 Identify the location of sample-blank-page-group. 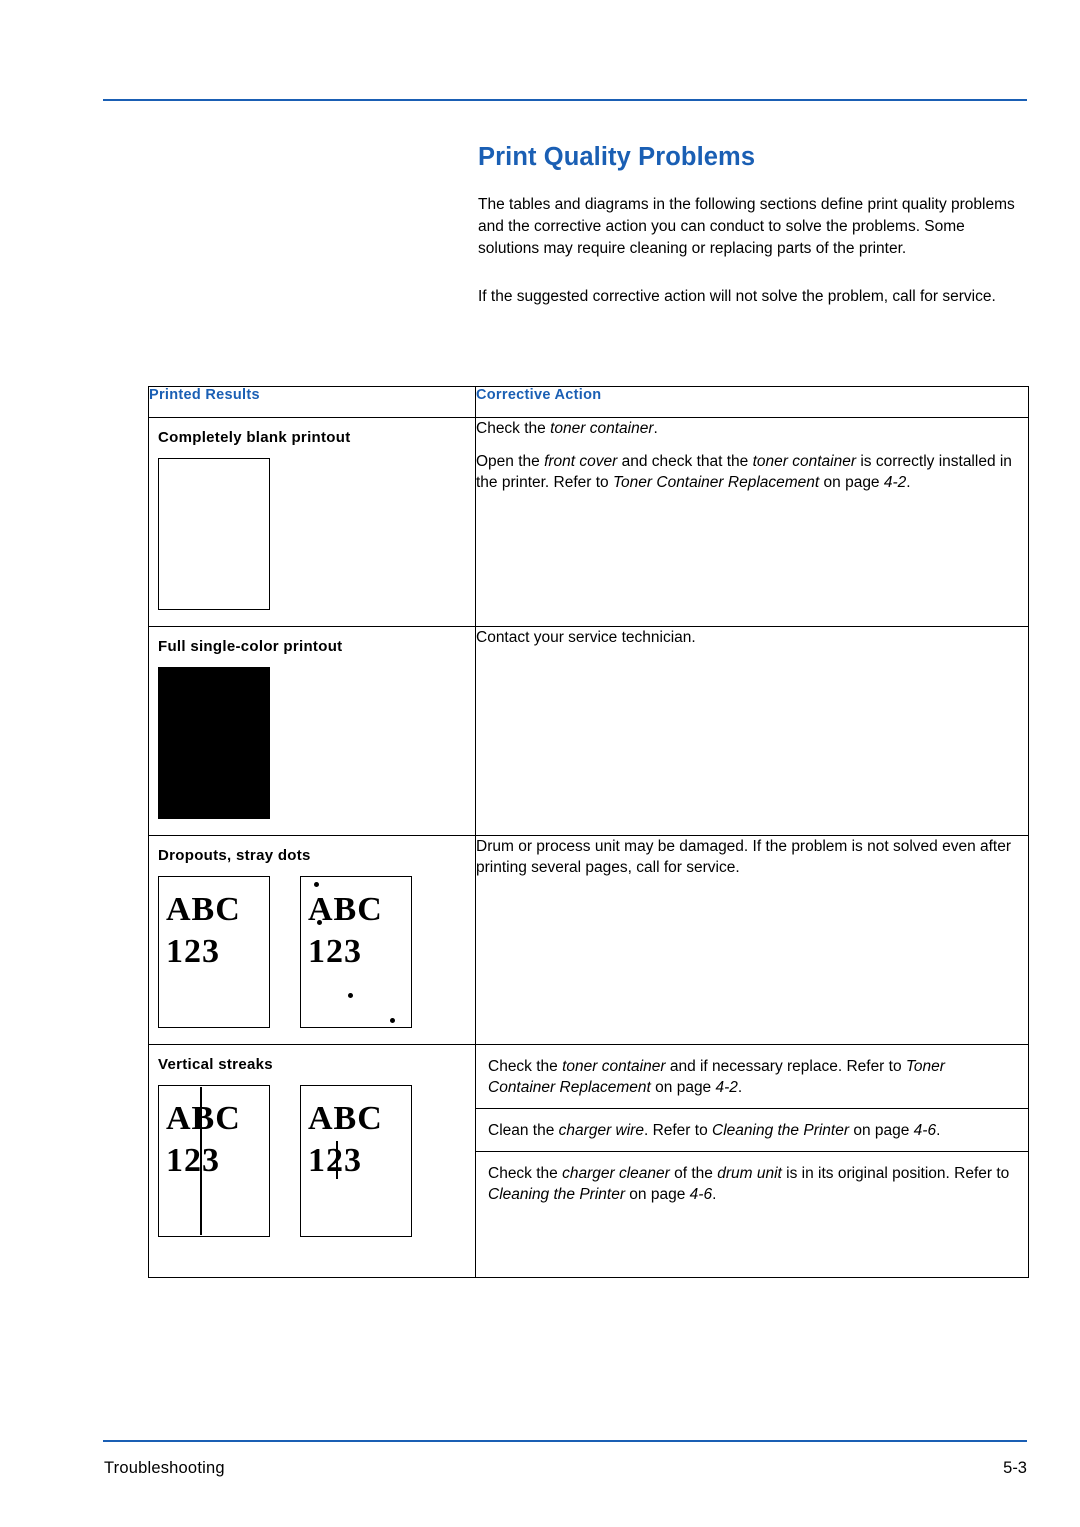
(312, 536).